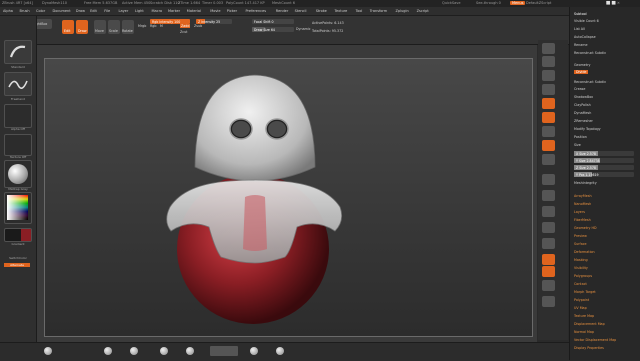 This screenshot has height=361, width=640. I want to click on menu-macro: Macro, so click(157, 11).